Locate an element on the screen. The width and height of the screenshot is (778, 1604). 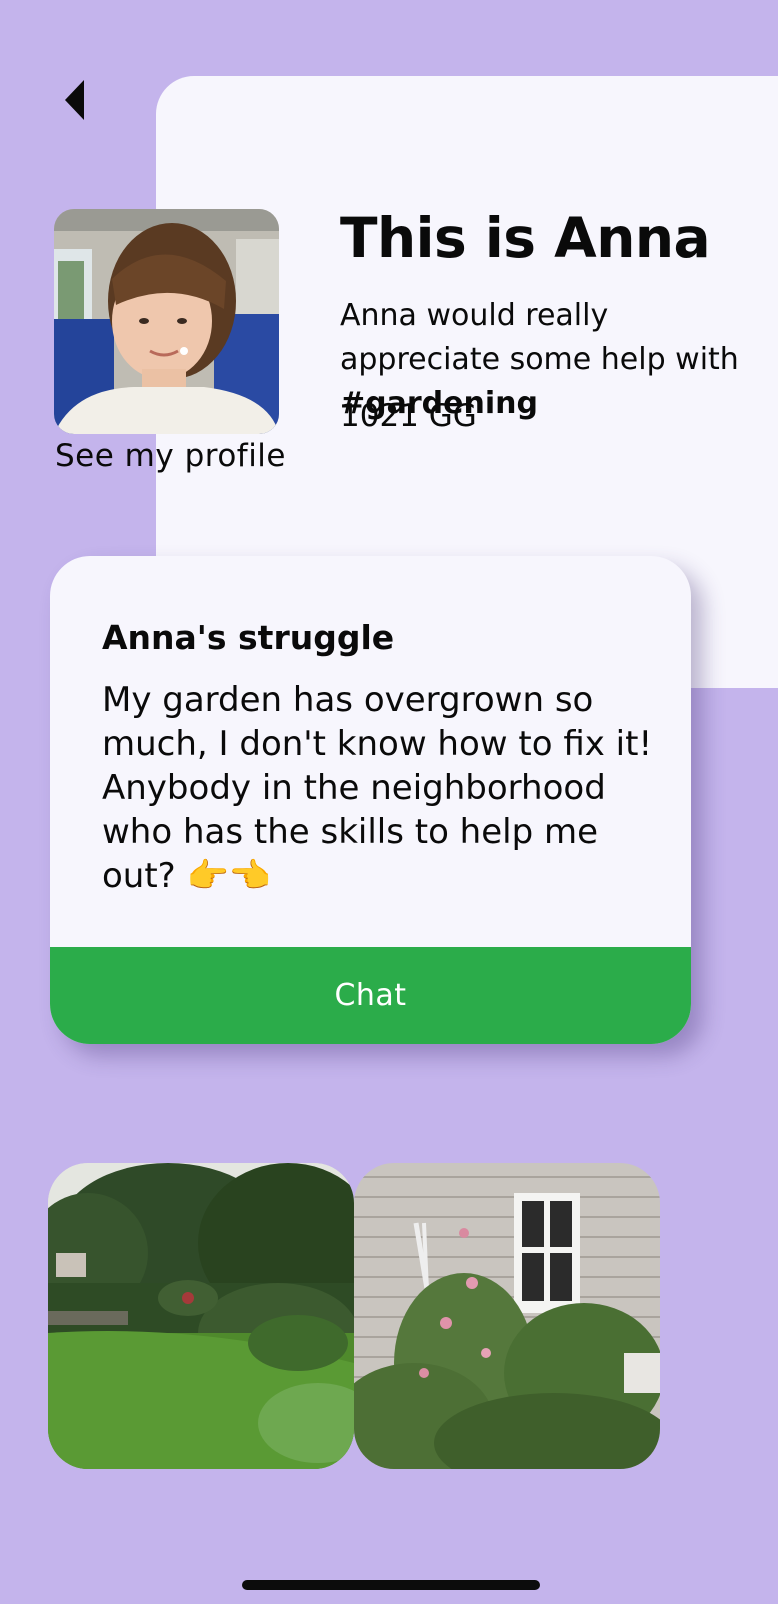
home-indicator is located at coordinates (391, 1585).